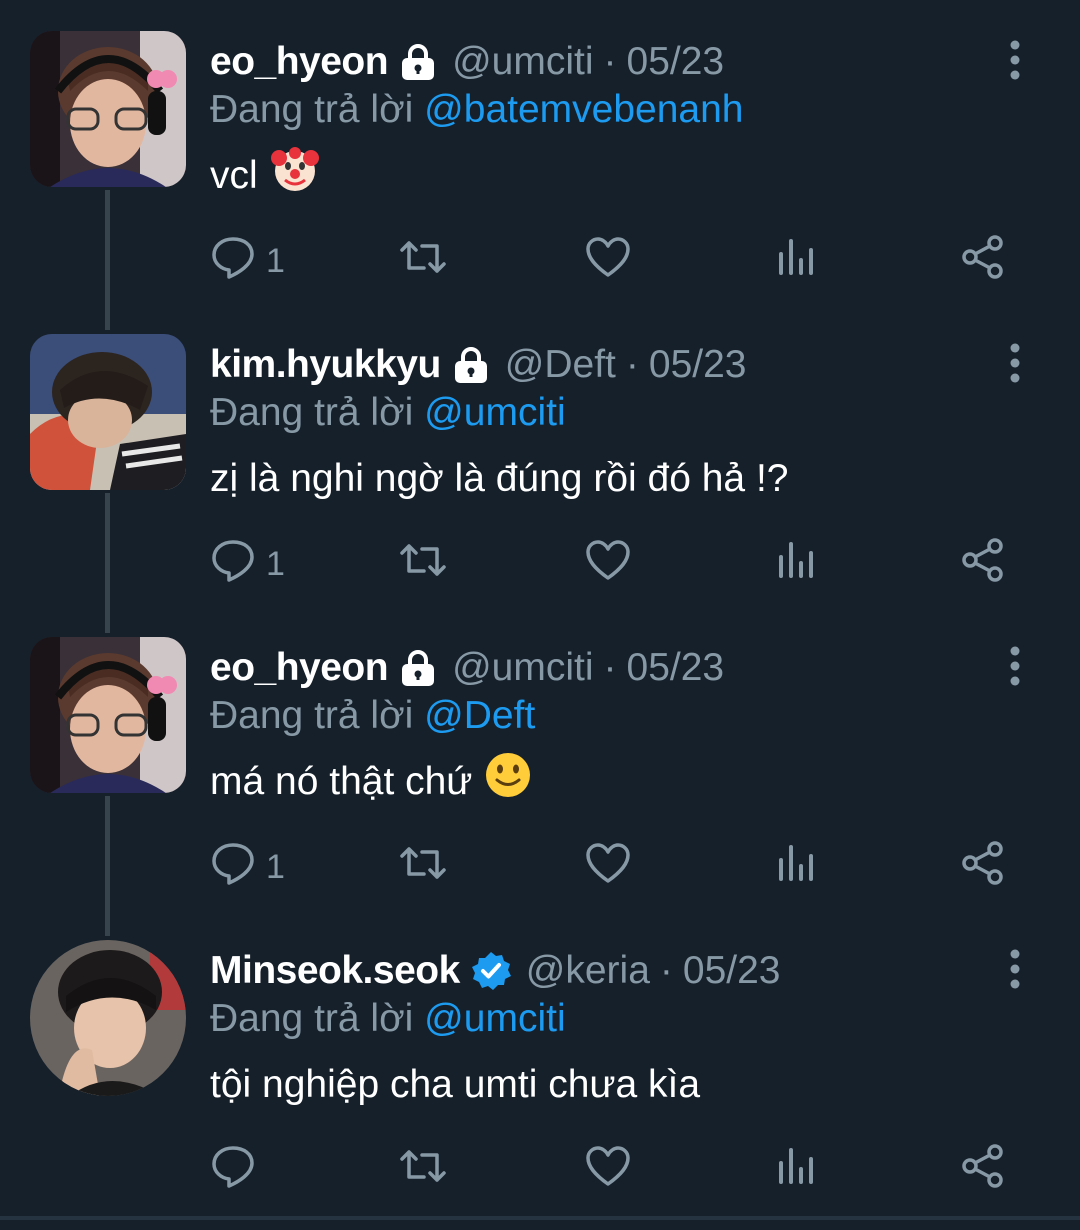 This screenshot has width=1080, height=1230. What do you see at coordinates (479, 715) in the screenshot?
I see `reply-mention: @Deft` at bounding box center [479, 715].